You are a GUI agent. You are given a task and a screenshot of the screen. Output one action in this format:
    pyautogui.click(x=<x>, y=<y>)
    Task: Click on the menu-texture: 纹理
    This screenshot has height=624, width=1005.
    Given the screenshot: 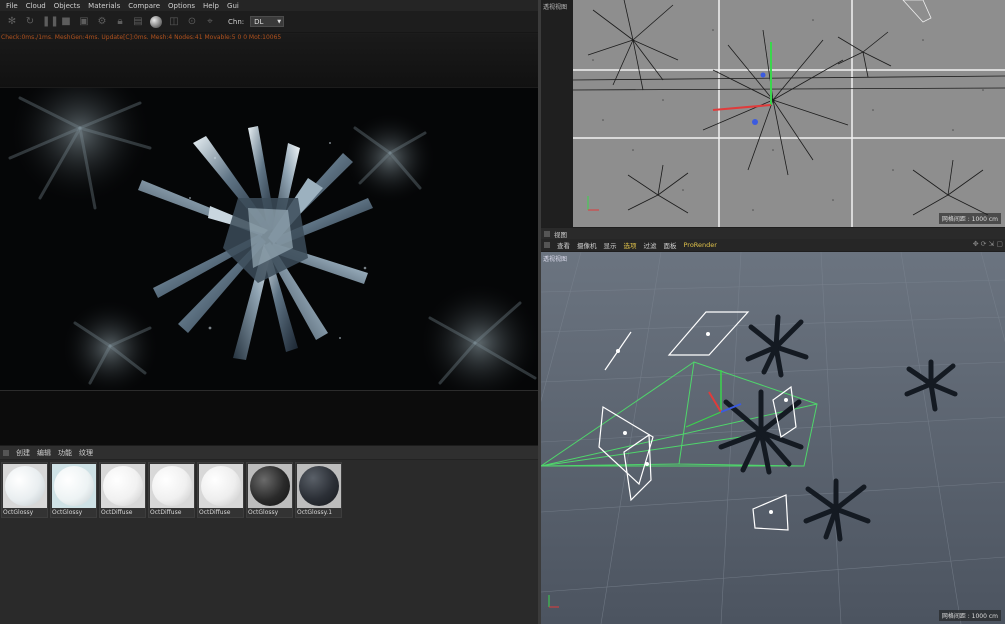 What is the action you would take?
    pyautogui.click(x=86, y=453)
    